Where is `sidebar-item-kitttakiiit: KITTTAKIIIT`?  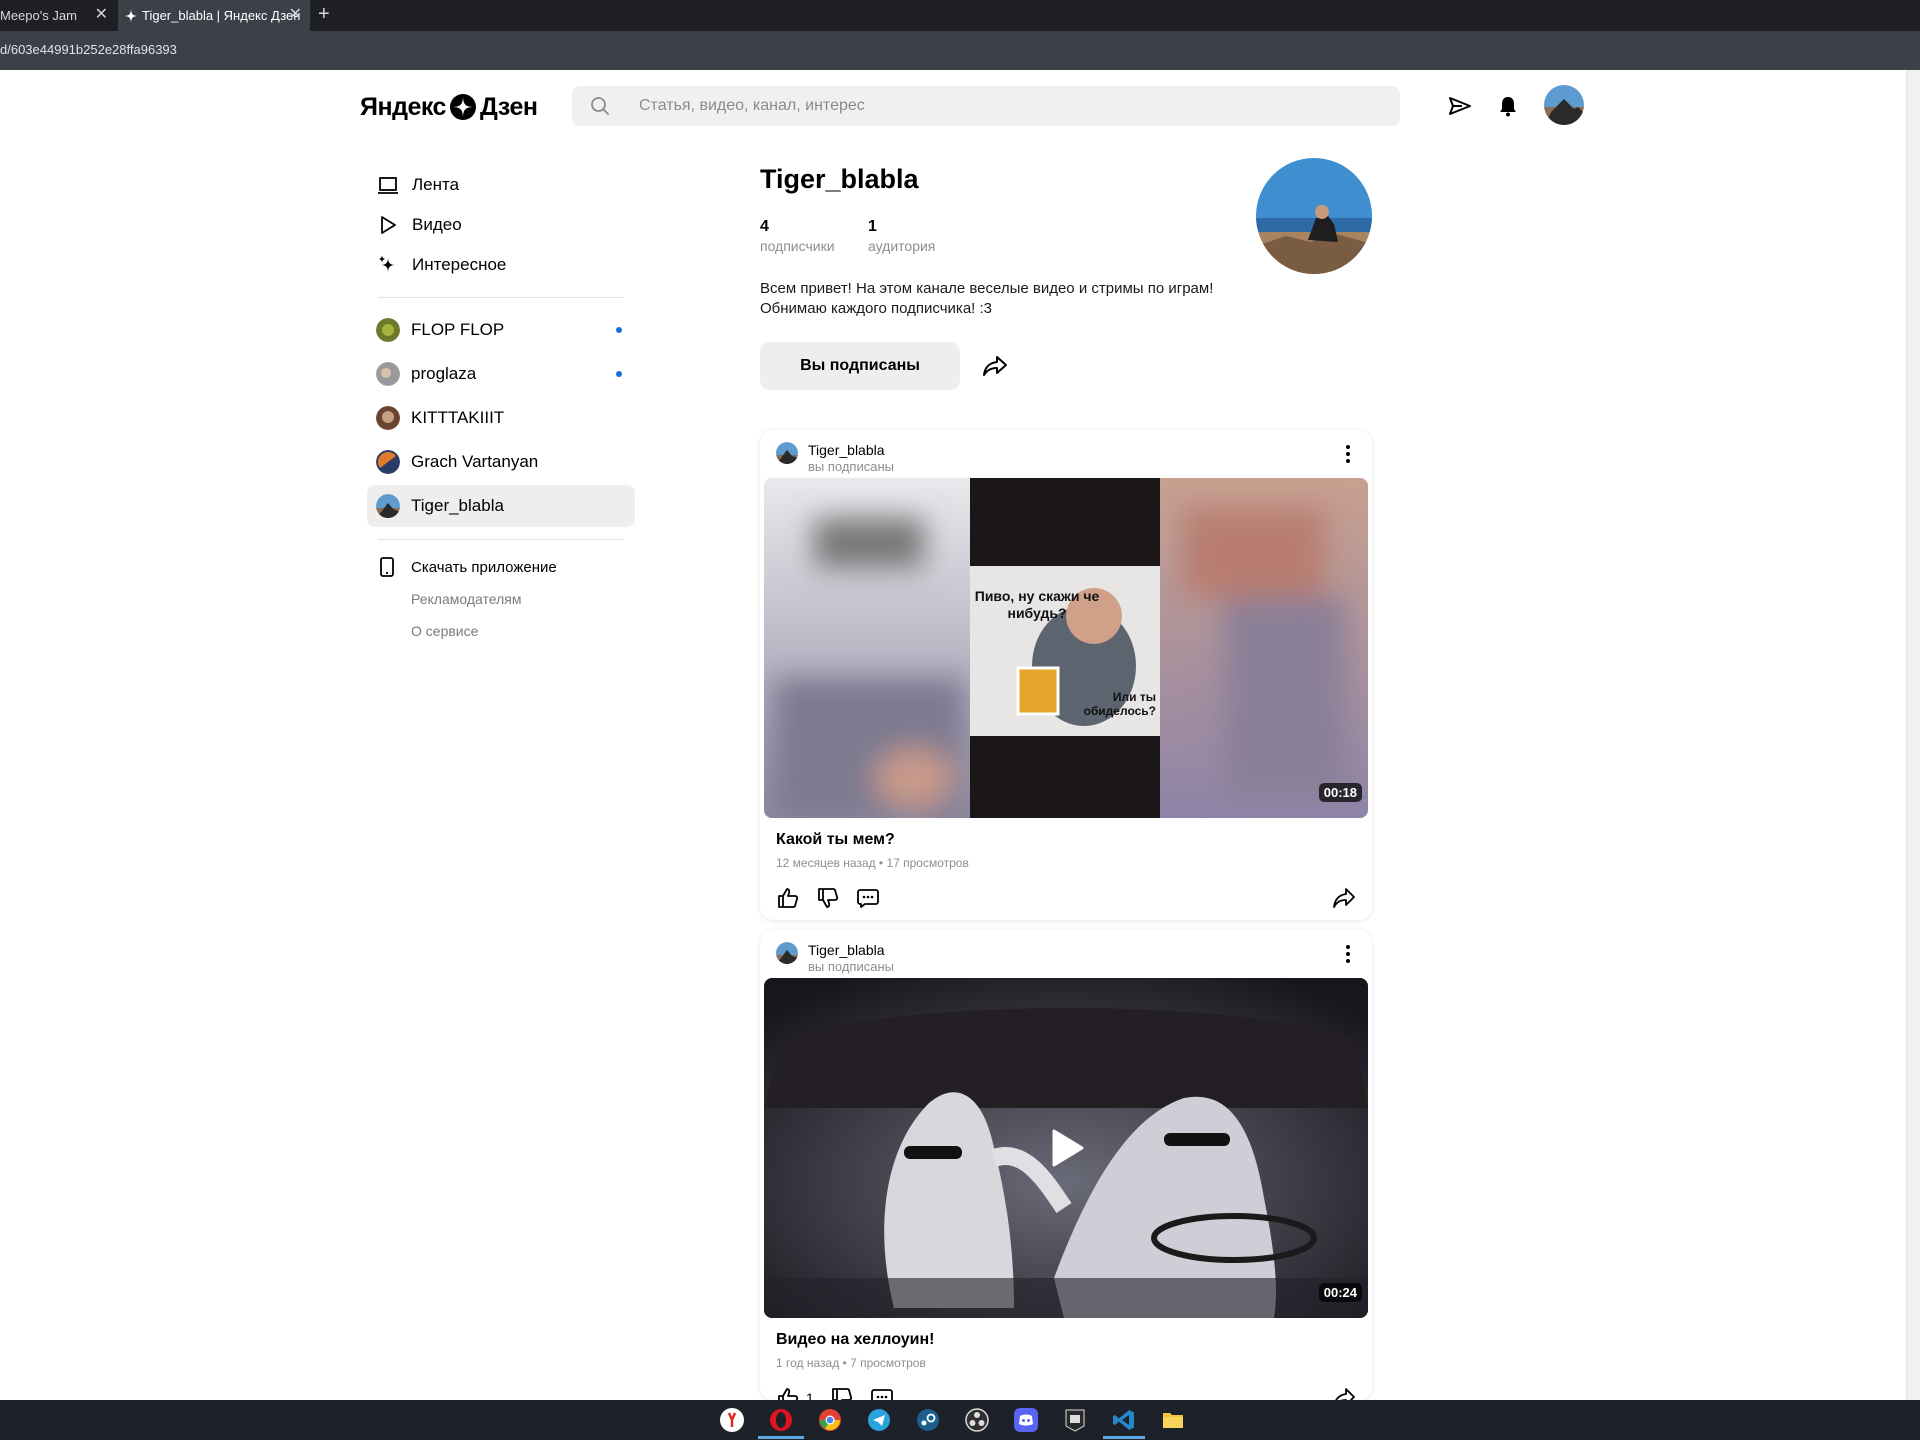 sidebar-item-kitttakiiit: KITTTAKIIIT is located at coordinates (501, 418).